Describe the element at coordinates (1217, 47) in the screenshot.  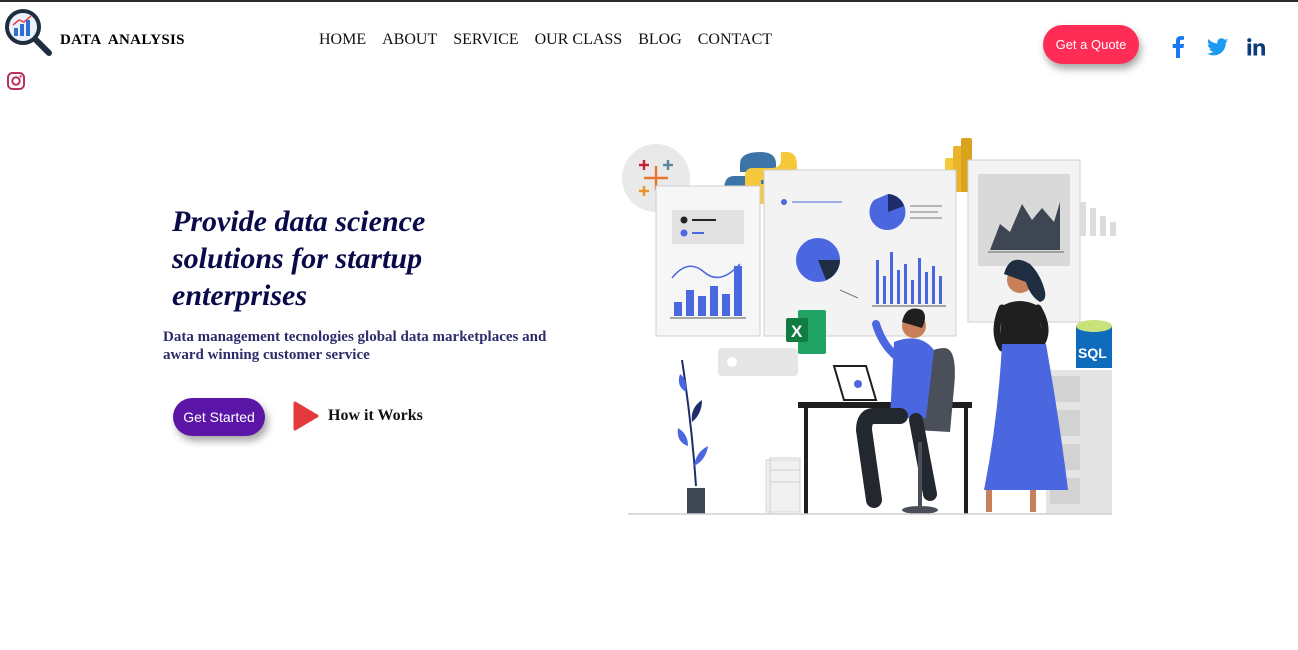
I see `twitter-icon` at that location.